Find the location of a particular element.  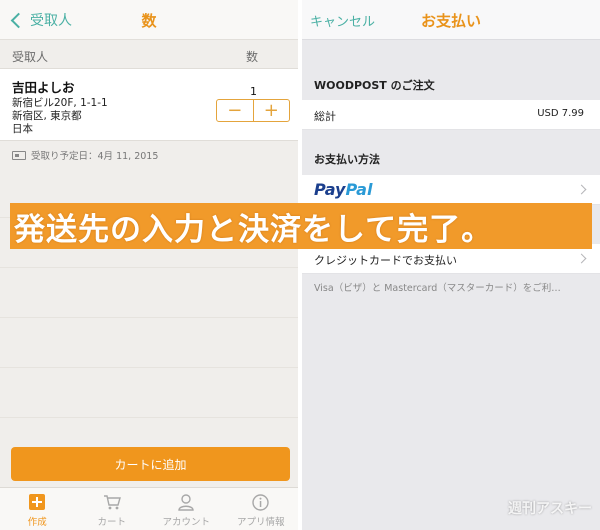

tab-app-info: アプリ情報 is located at coordinates (261, 509).